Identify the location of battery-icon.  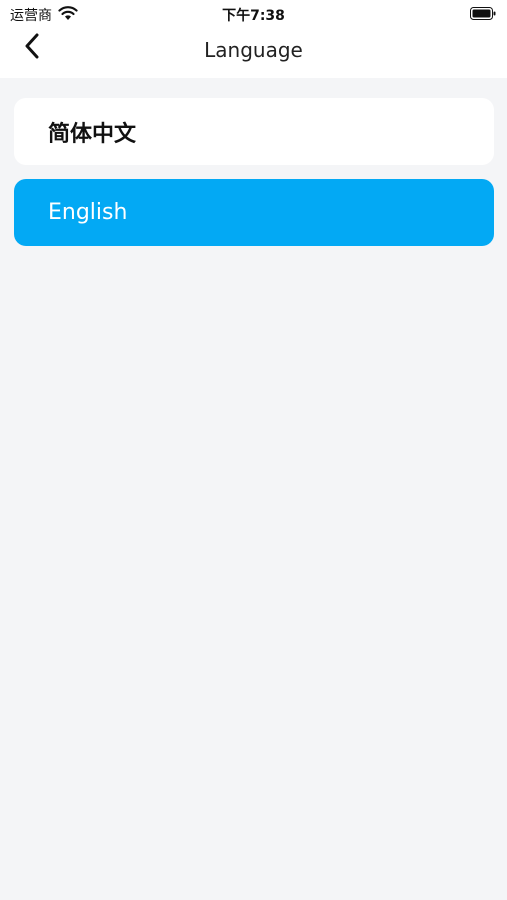
(483, 13).